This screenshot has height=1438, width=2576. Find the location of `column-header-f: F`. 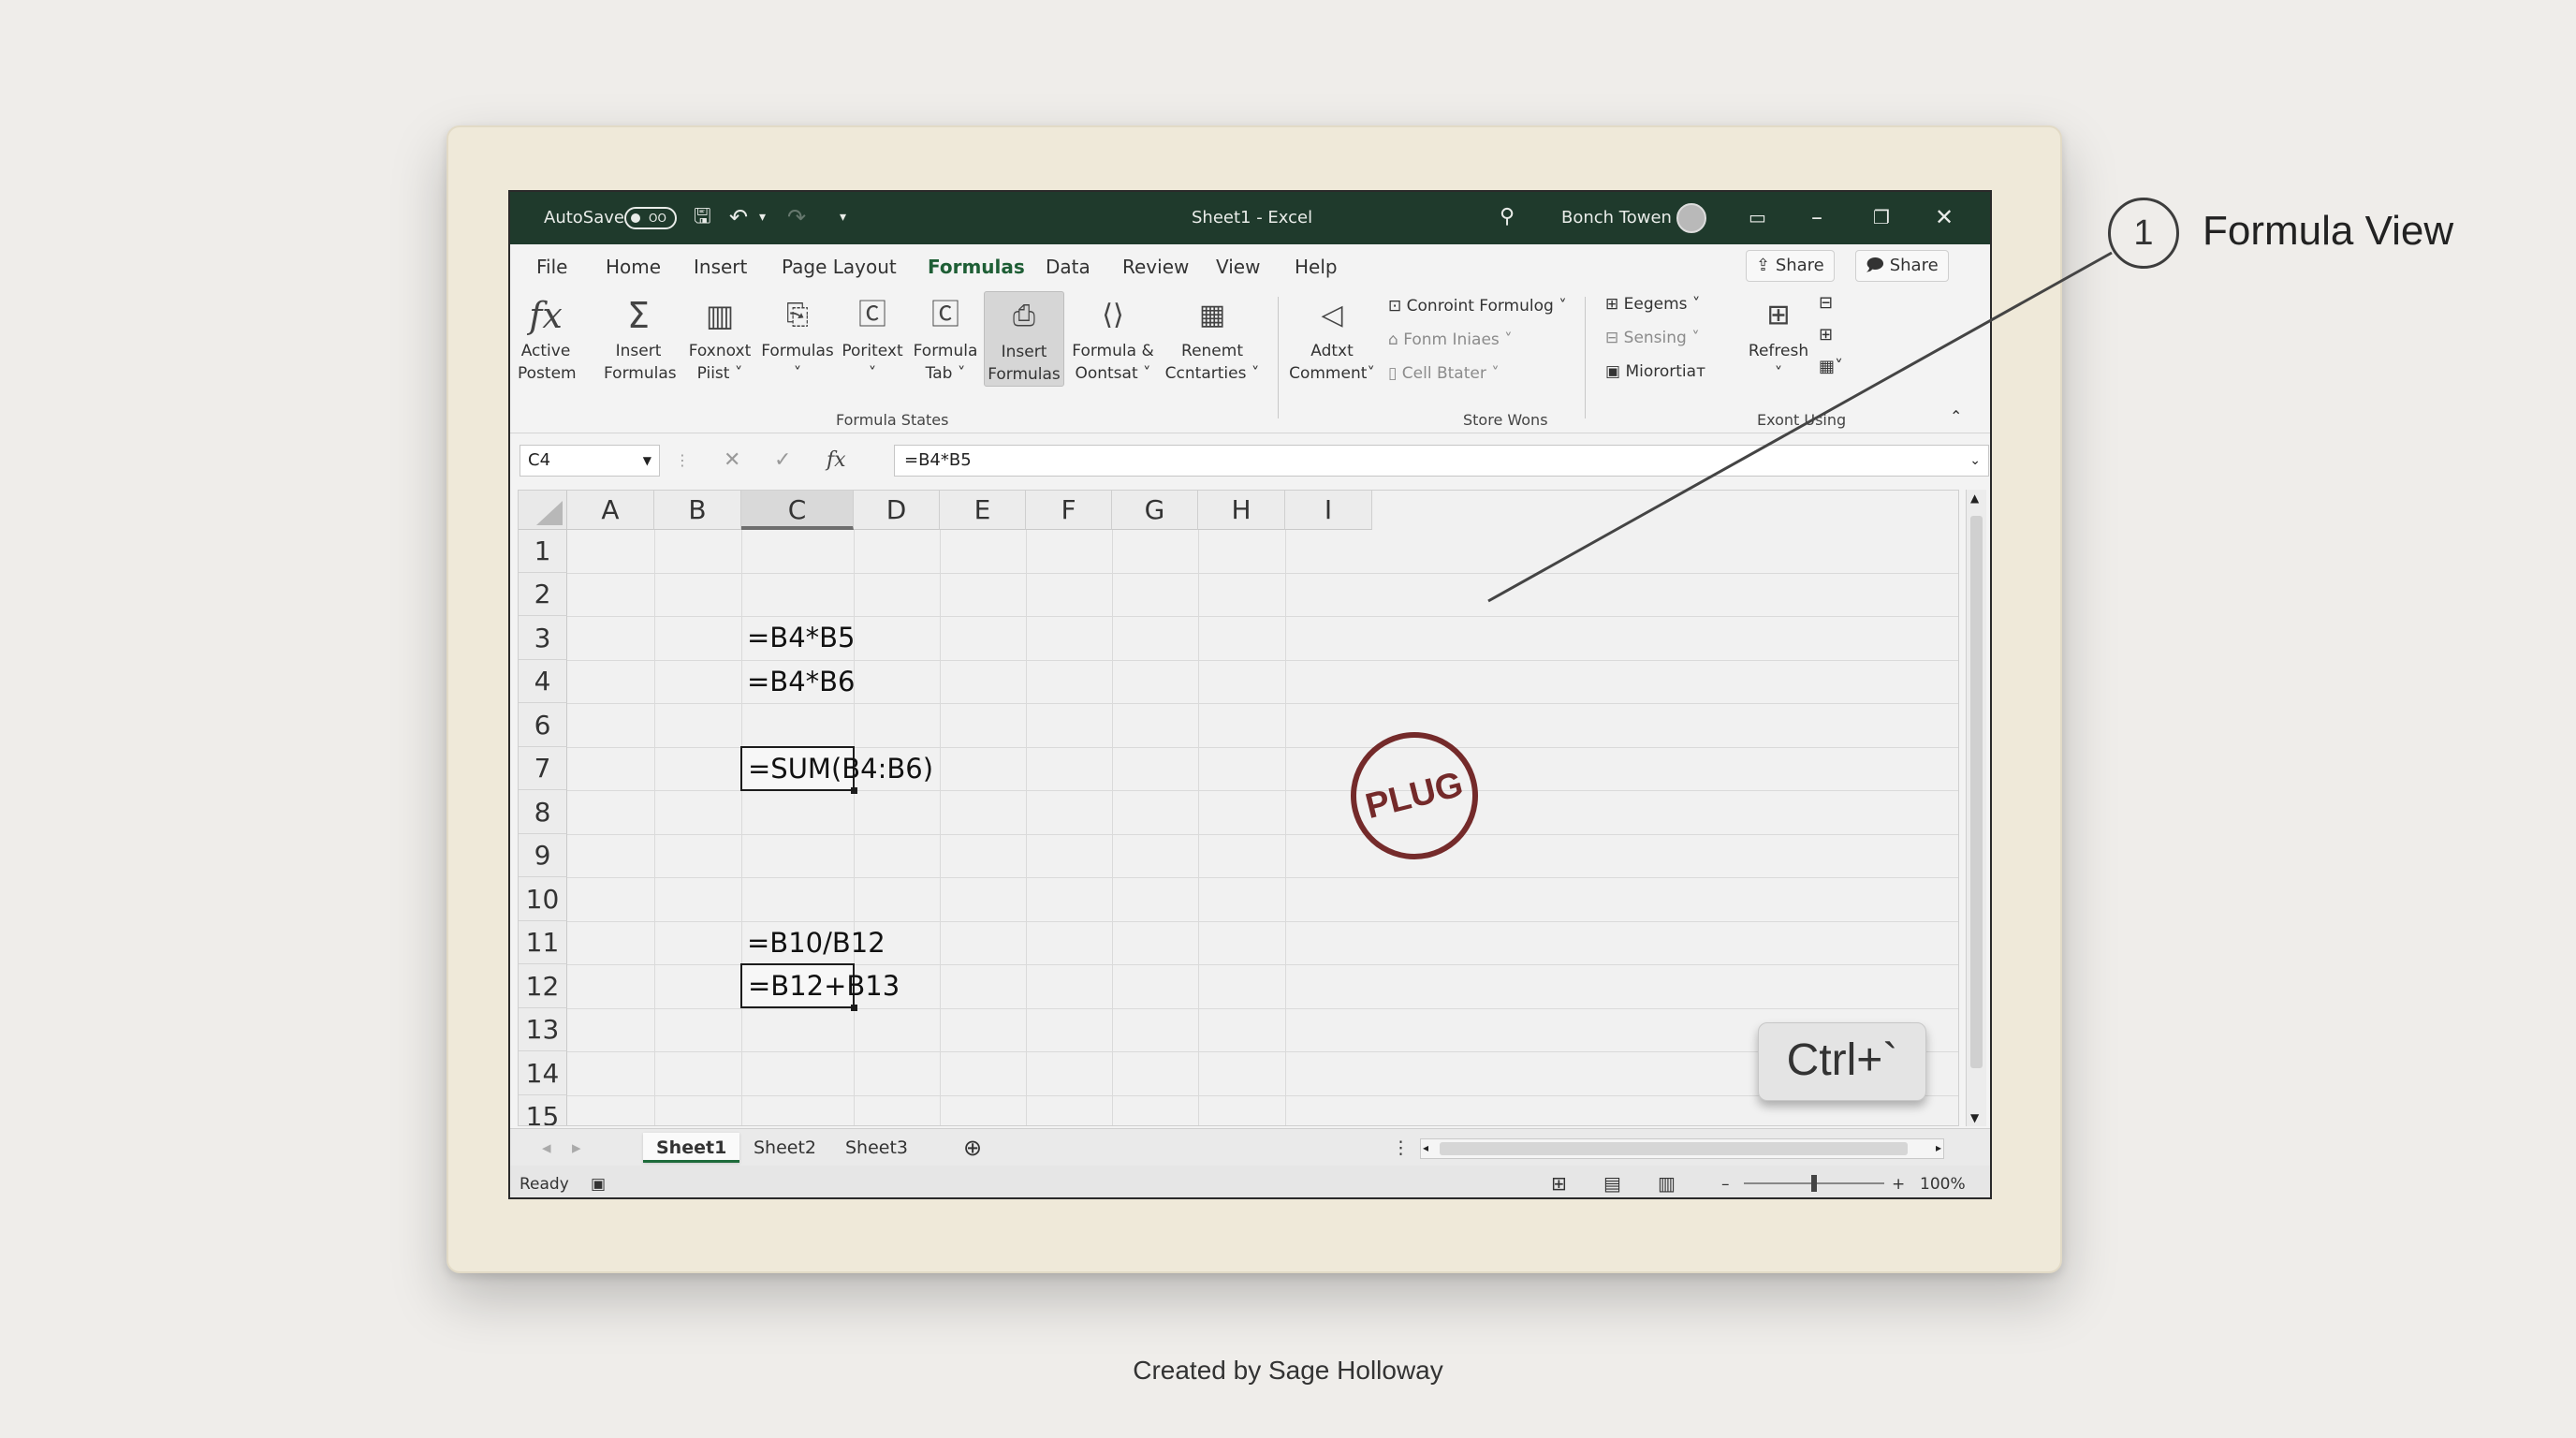

column-header-f: F is located at coordinates (1069, 510).